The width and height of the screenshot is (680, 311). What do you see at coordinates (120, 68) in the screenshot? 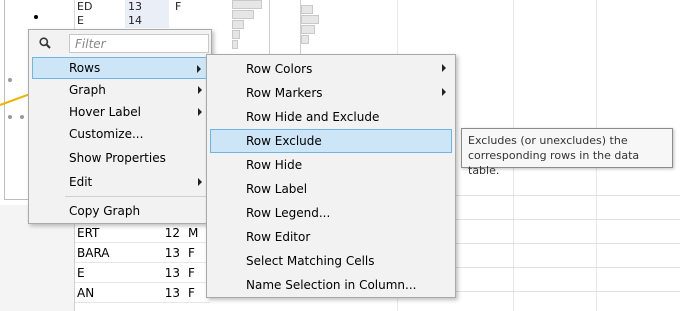
I see `menu-item-rows: Rows` at bounding box center [120, 68].